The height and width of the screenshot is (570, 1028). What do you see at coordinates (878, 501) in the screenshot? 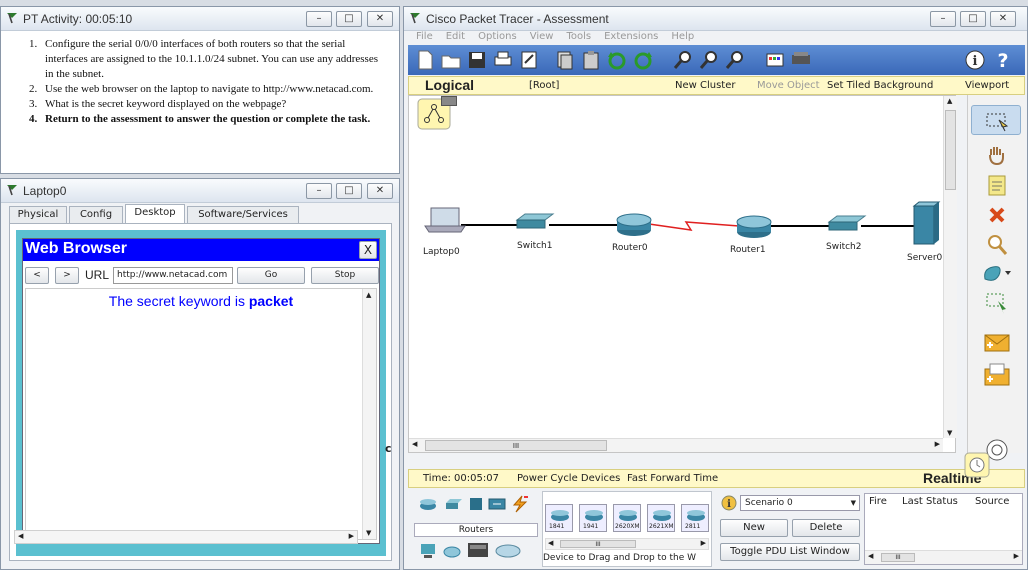
I see `pdu-col-fire: Fire` at bounding box center [878, 501].